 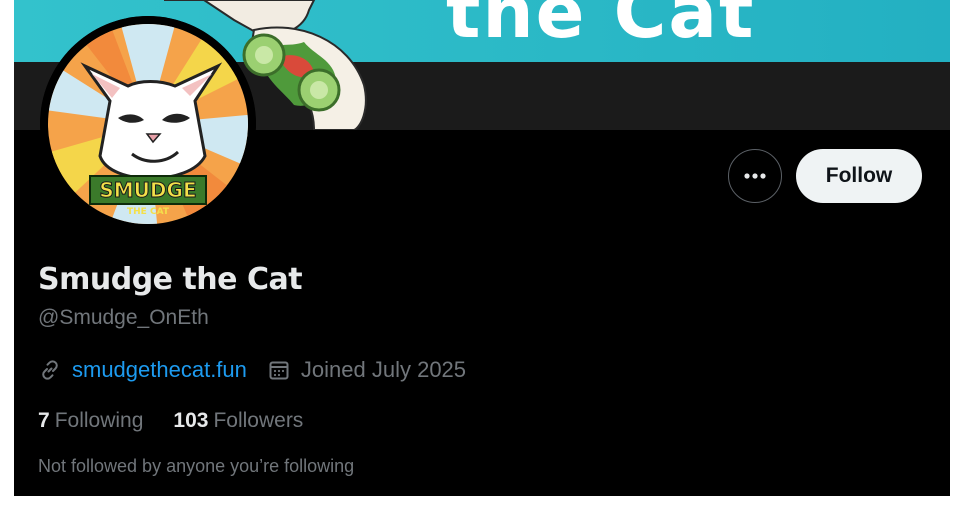 What do you see at coordinates (279, 370) in the screenshot?
I see `calendar-icon` at bounding box center [279, 370].